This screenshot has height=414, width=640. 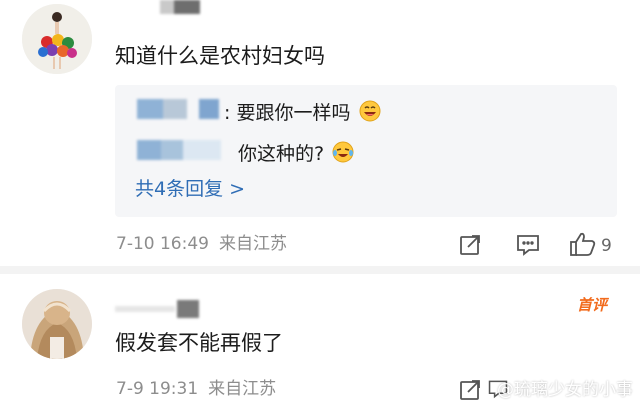 What do you see at coordinates (190, 189) in the screenshot?
I see `view-all-replies-link: 共4条回复 >` at bounding box center [190, 189].